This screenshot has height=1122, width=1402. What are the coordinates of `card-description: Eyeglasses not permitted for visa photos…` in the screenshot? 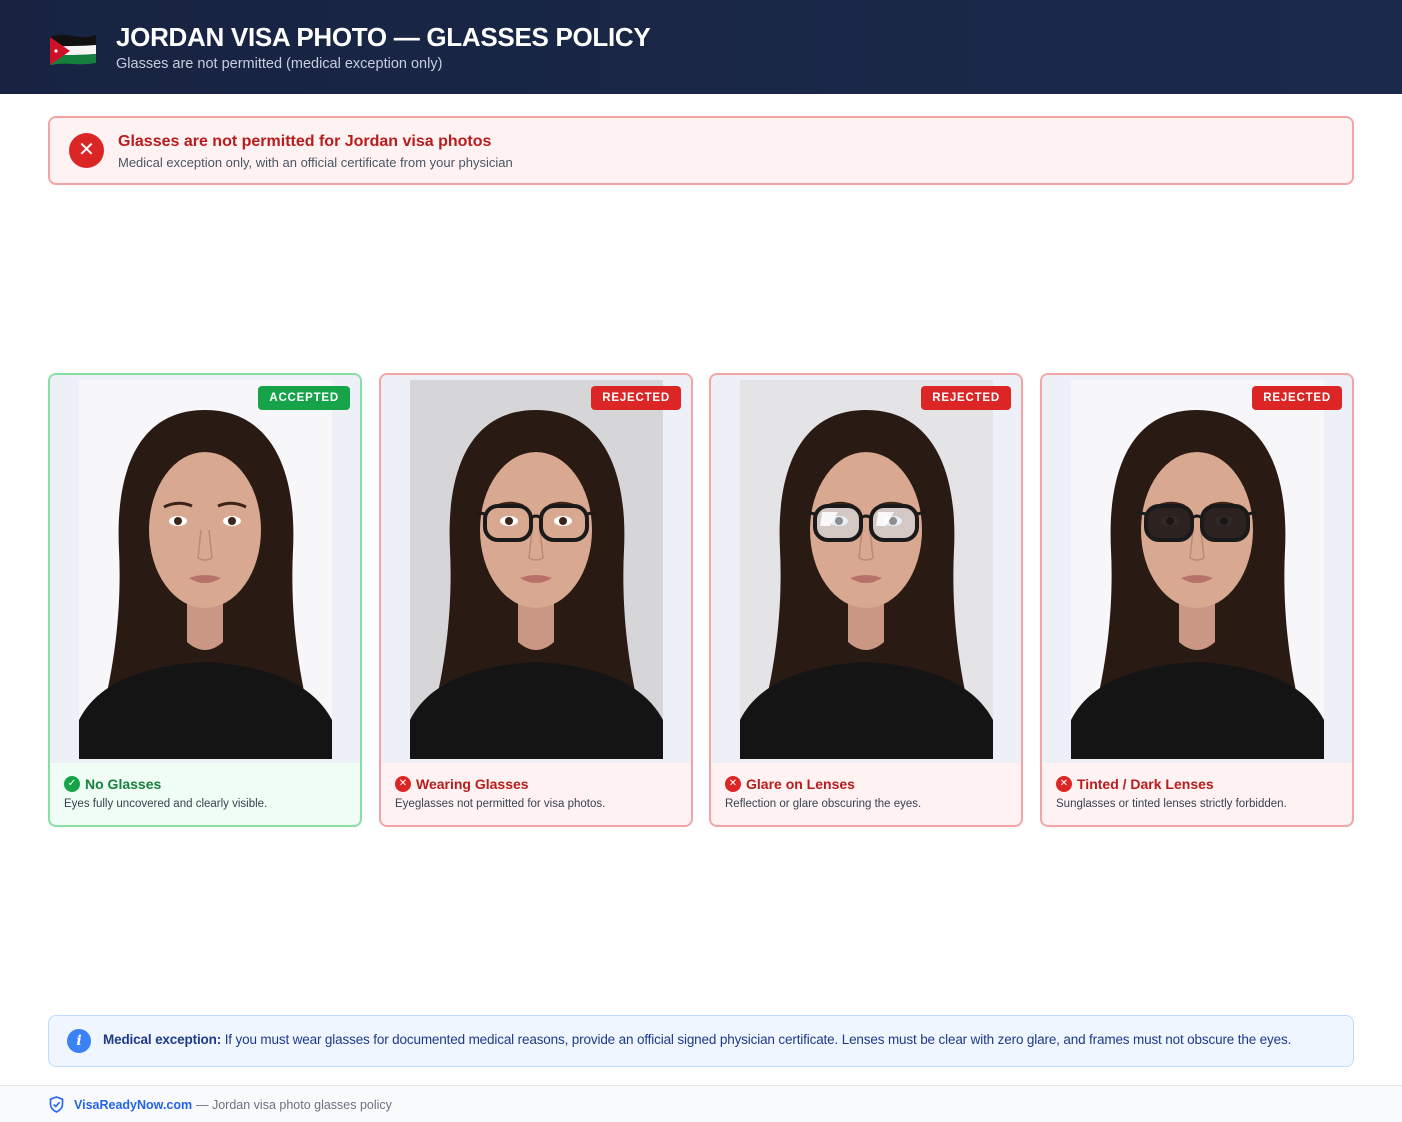 It's located at (500, 804).